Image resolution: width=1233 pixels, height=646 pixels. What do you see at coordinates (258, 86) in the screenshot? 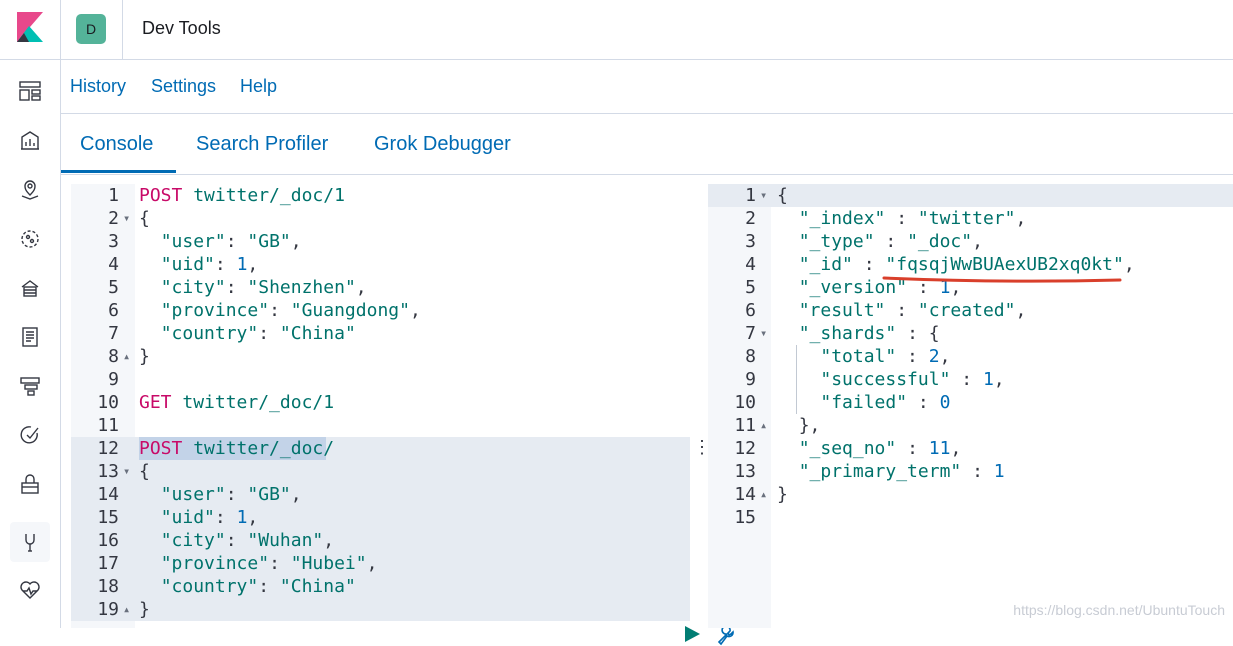
I see `help-link: Help` at bounding box center [258, 86].